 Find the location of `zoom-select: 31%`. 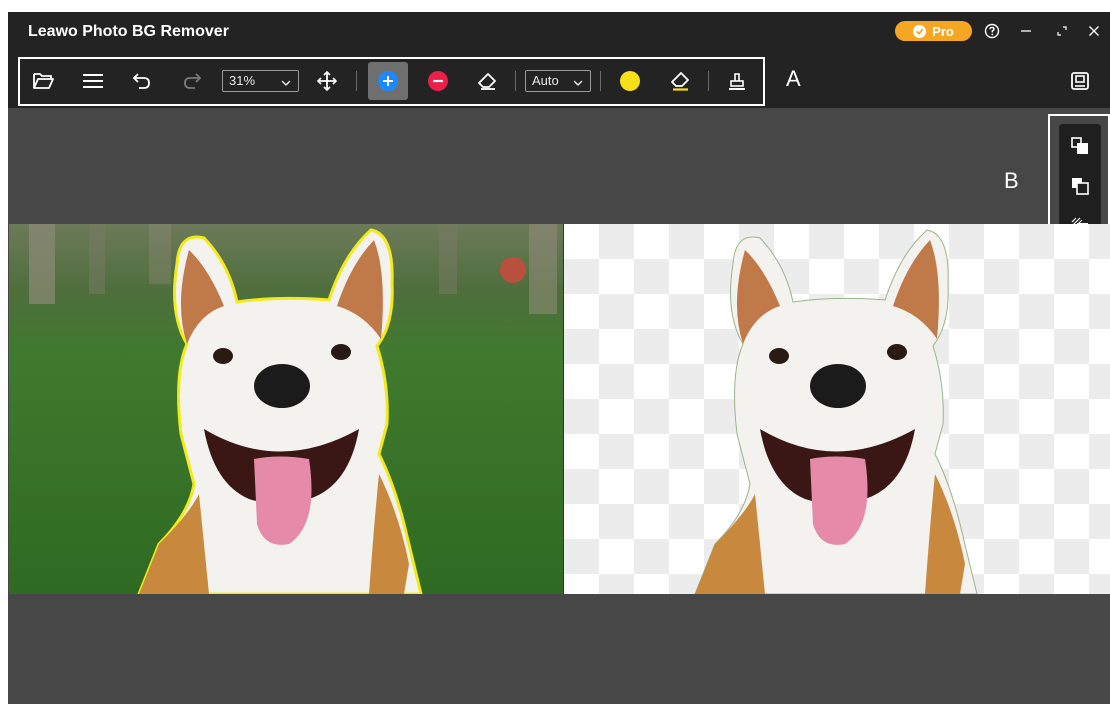

zoom-select: 31% is located at coordinates (260, 81).